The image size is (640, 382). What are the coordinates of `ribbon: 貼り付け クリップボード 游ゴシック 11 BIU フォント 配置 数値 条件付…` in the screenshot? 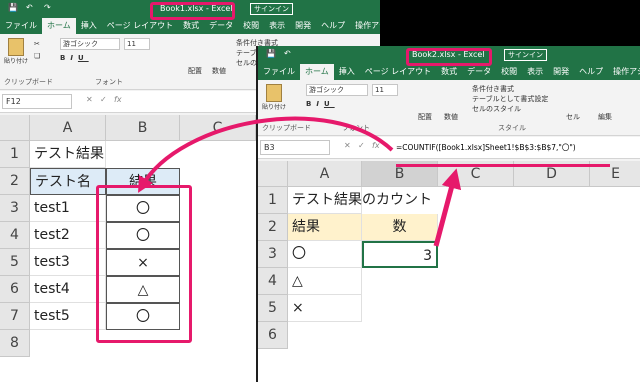 It's located at (449, 108).